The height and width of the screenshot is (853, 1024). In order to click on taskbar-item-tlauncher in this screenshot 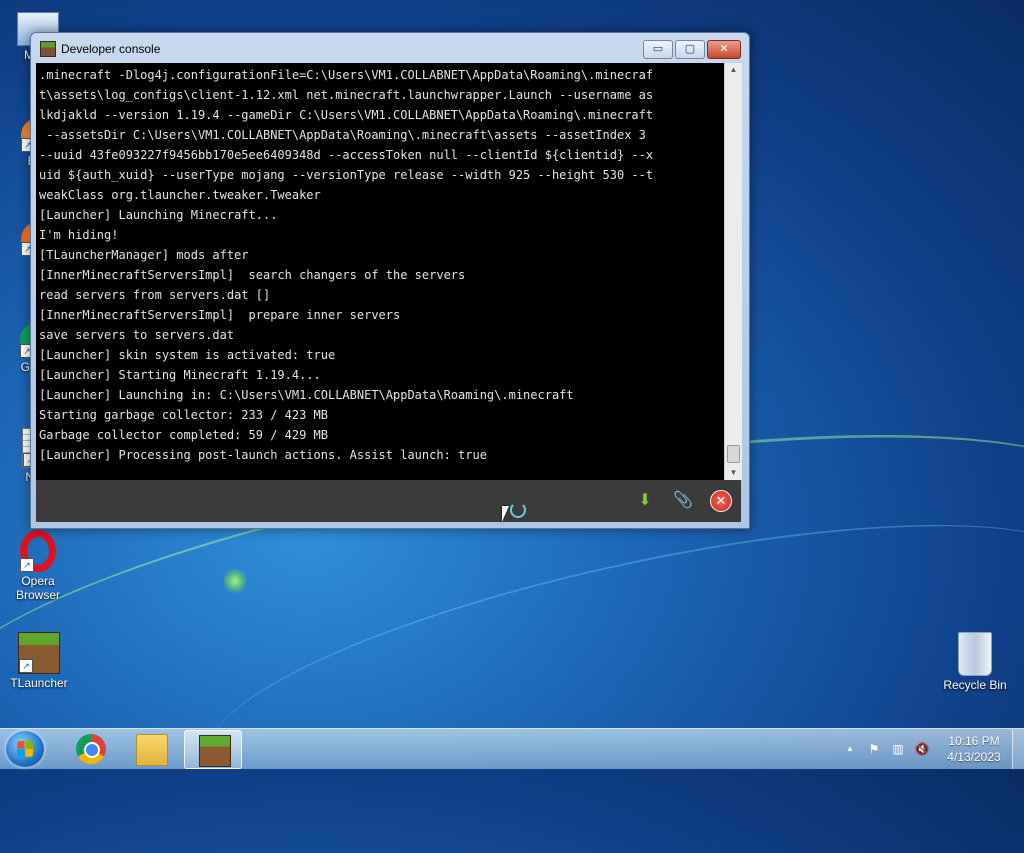, I will do `click(213, 749)`.